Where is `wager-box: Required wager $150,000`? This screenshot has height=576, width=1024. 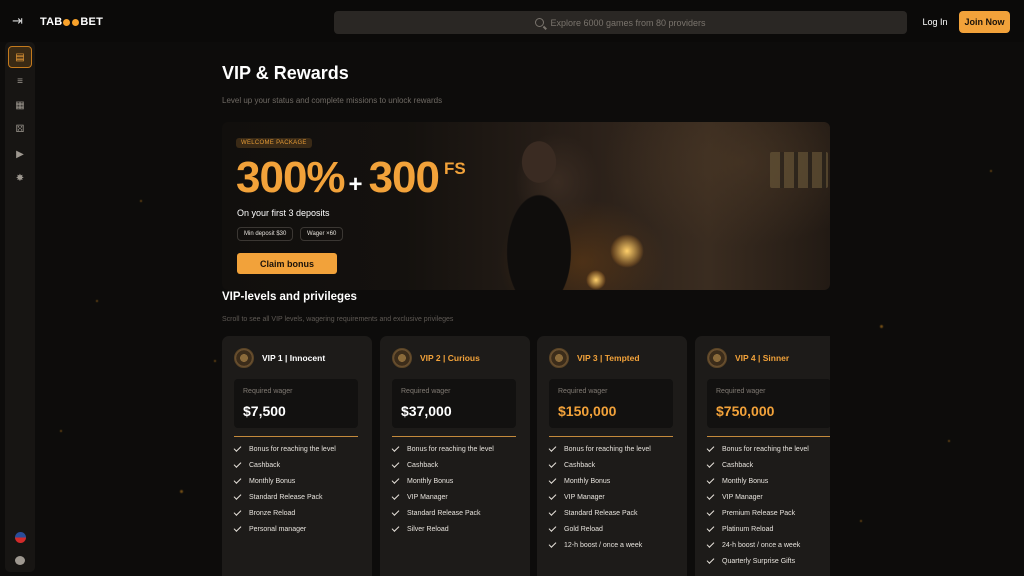 wager-box: Required wager $150,000 is located at coordinates (611, 403).